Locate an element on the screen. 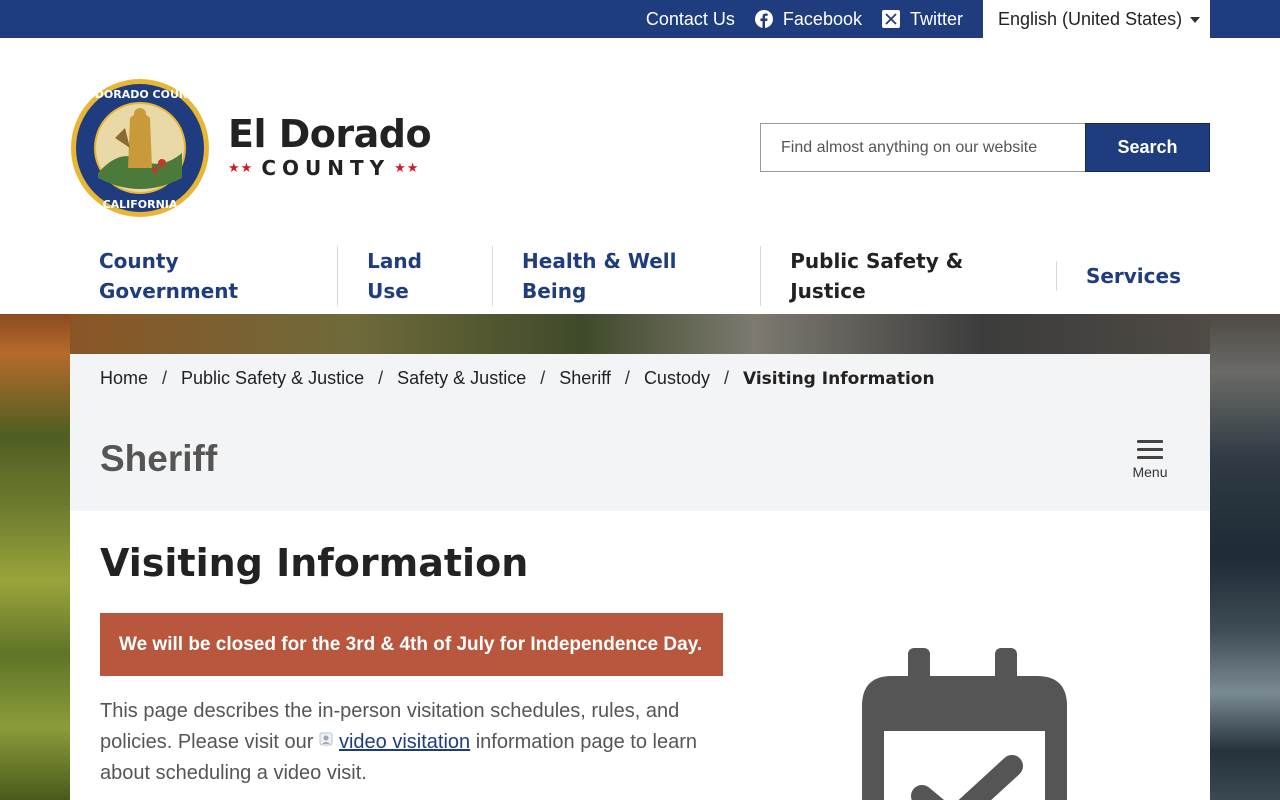 This screenshot has height=800, width=1280. brand-subline: ★★ COUNTY ★★ is located at coordinates (329, 168).